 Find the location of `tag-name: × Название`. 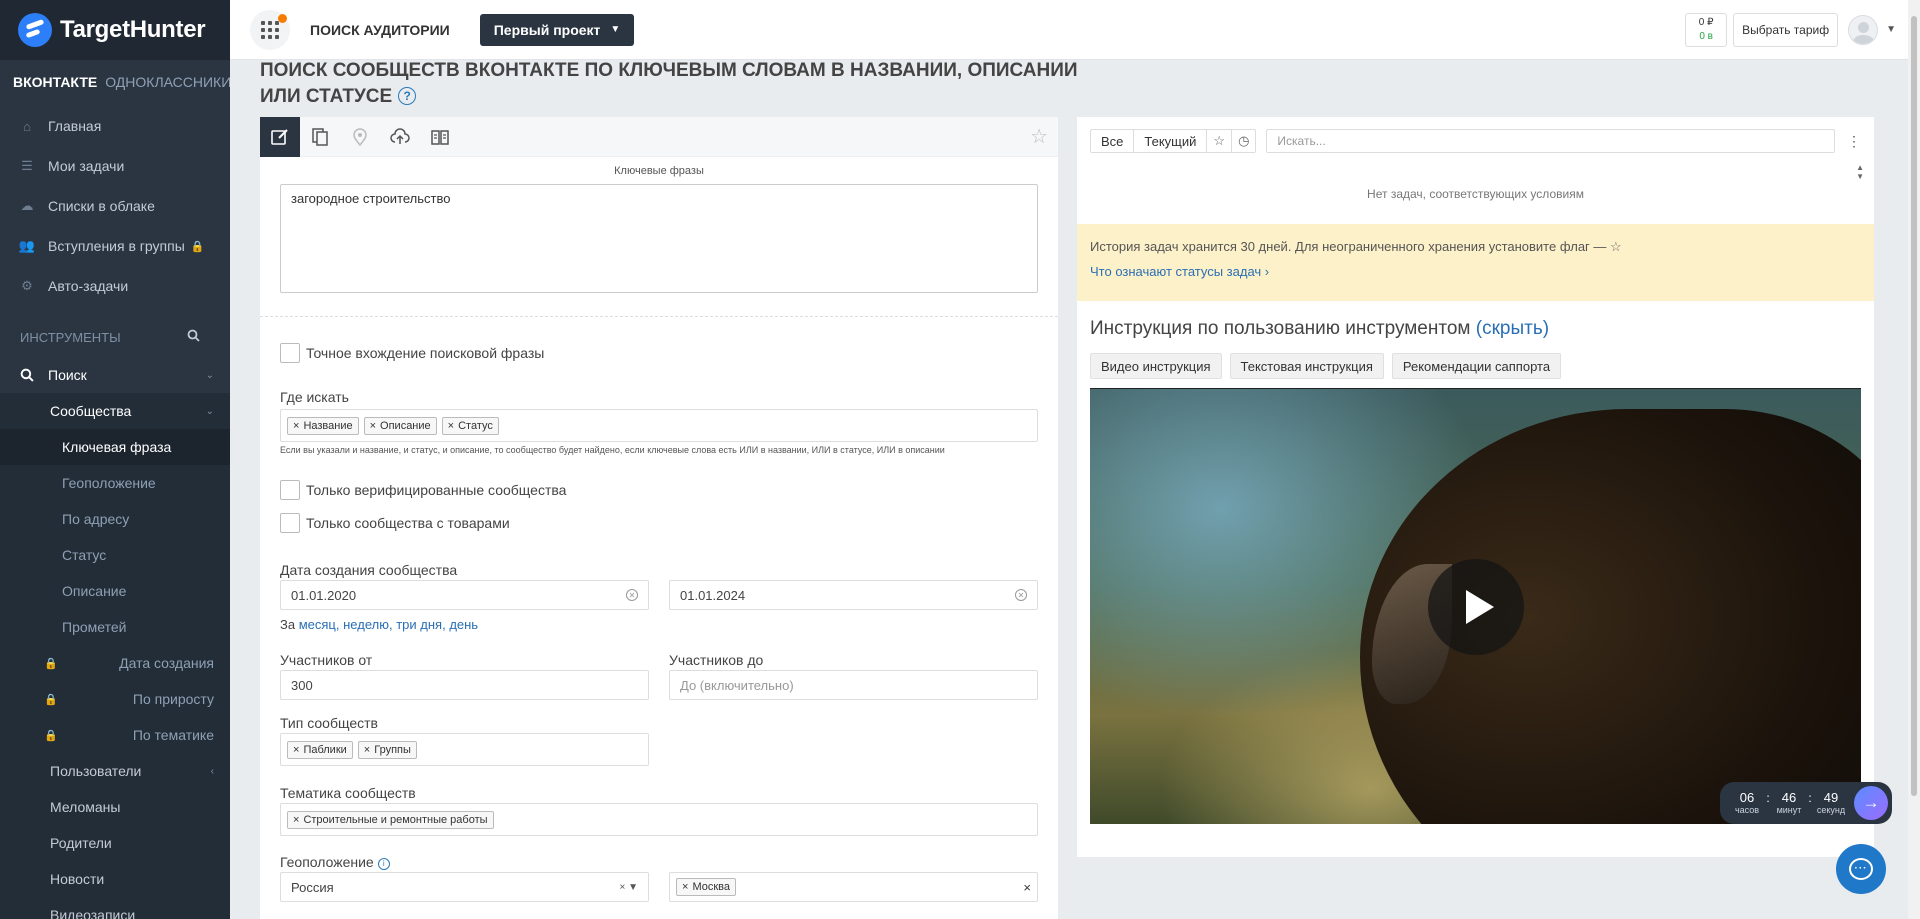

tag-name: × Название is located at coordinates (323, 425).